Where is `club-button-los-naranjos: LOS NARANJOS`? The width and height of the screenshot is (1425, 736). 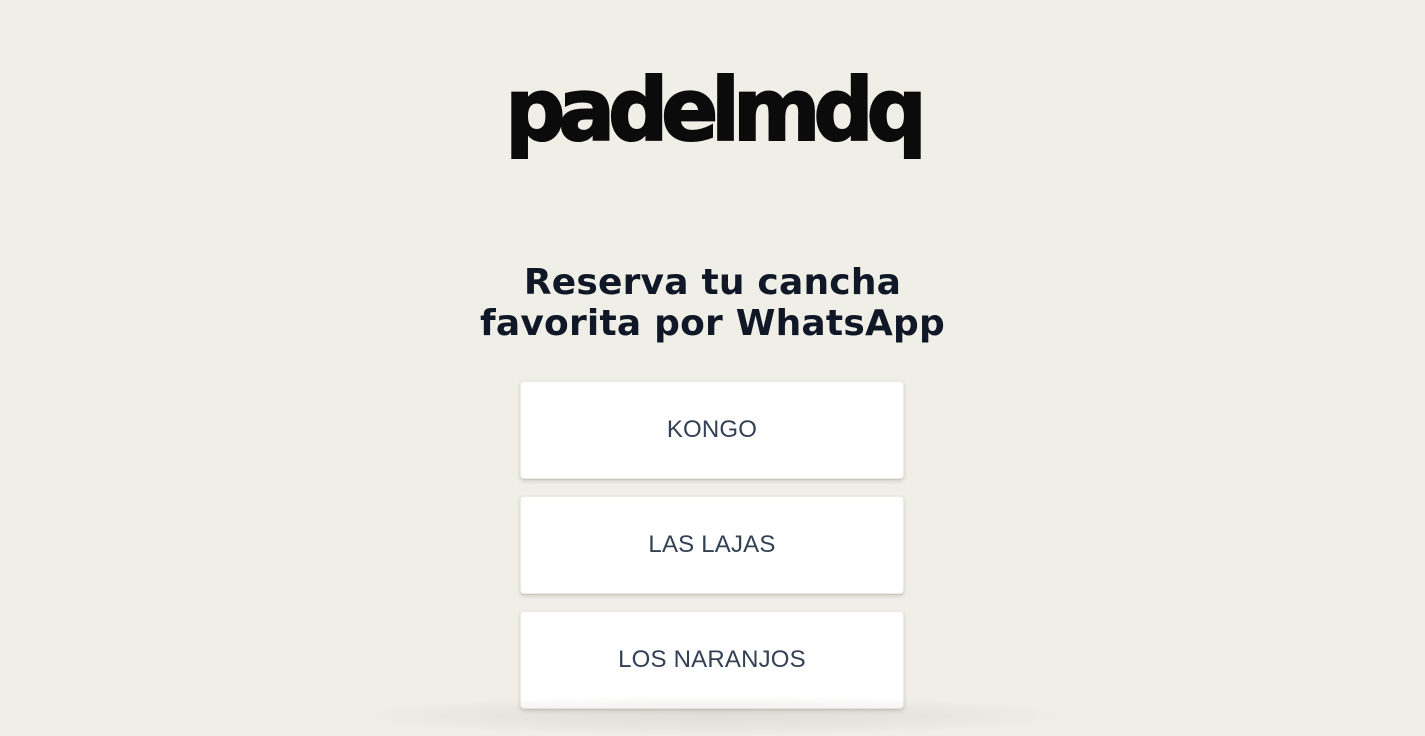
club-button-los-naranjos: LOS NARANJOS is located at coordinates (712, 660).